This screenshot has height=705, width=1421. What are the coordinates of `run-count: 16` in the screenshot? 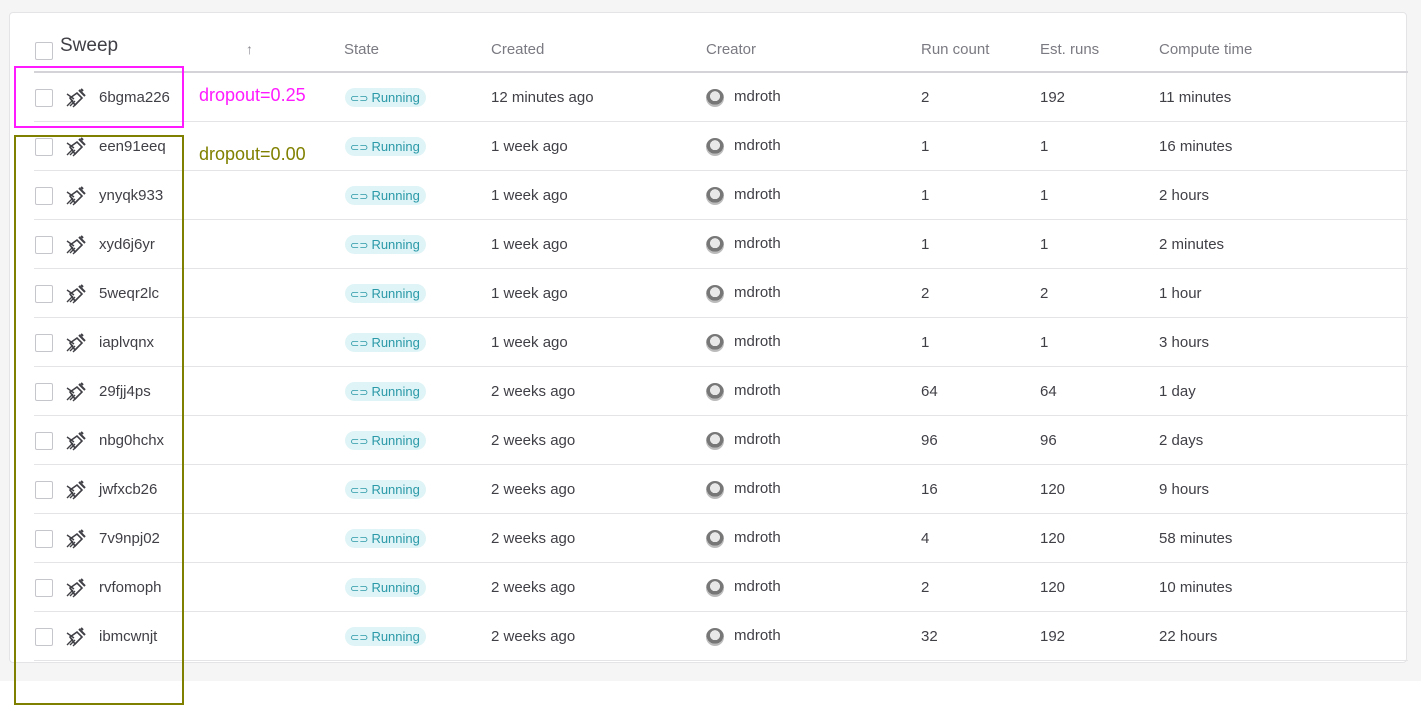 It's located at (929, 489).